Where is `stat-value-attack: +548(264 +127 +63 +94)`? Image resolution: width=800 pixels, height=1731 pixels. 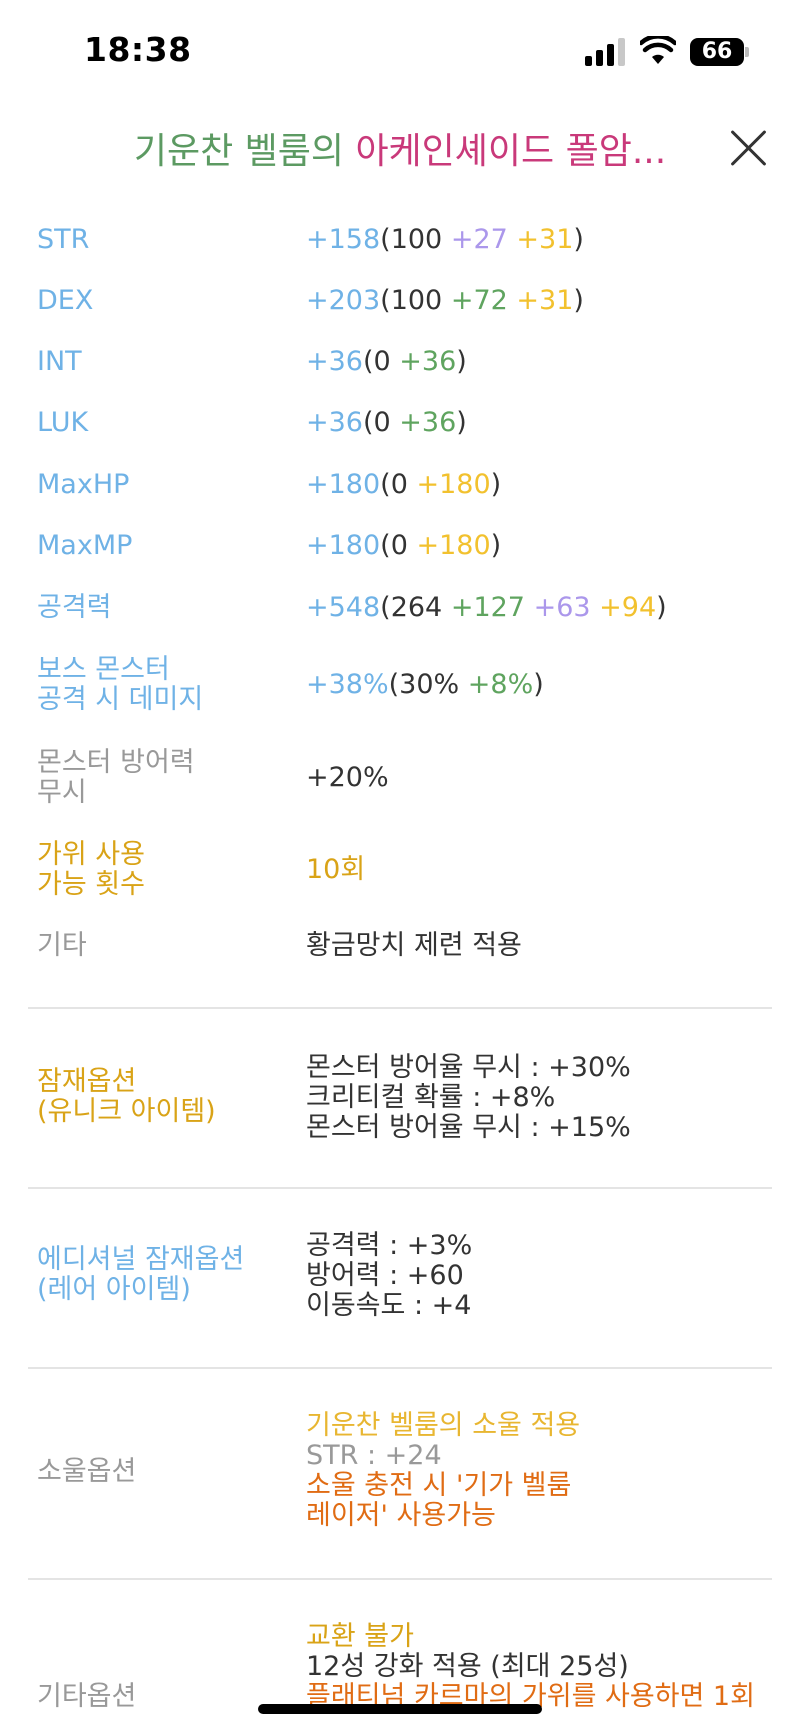 stat-value-attack: +548(264 +127 +63 +94) is located at coordinates (486, 608).